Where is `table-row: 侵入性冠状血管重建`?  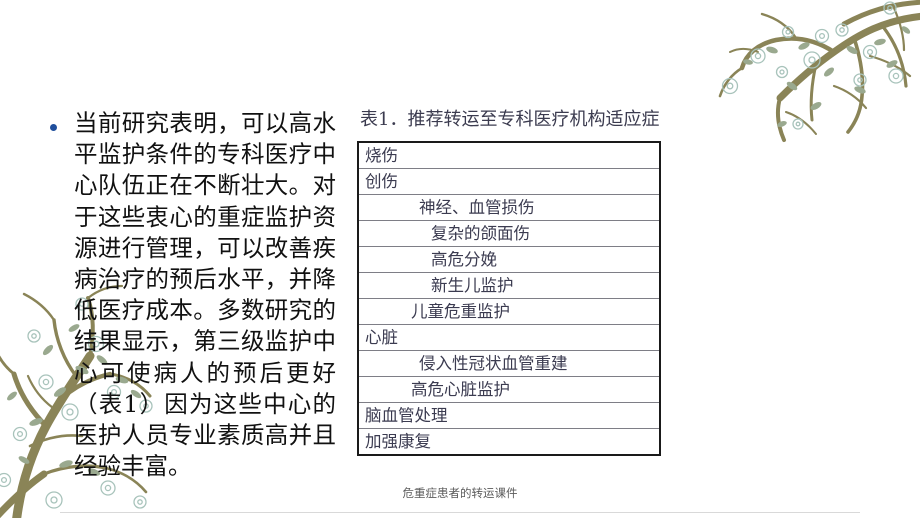 table-row: 侵入性冠状血管重建 is located at coordinates (509, 363).